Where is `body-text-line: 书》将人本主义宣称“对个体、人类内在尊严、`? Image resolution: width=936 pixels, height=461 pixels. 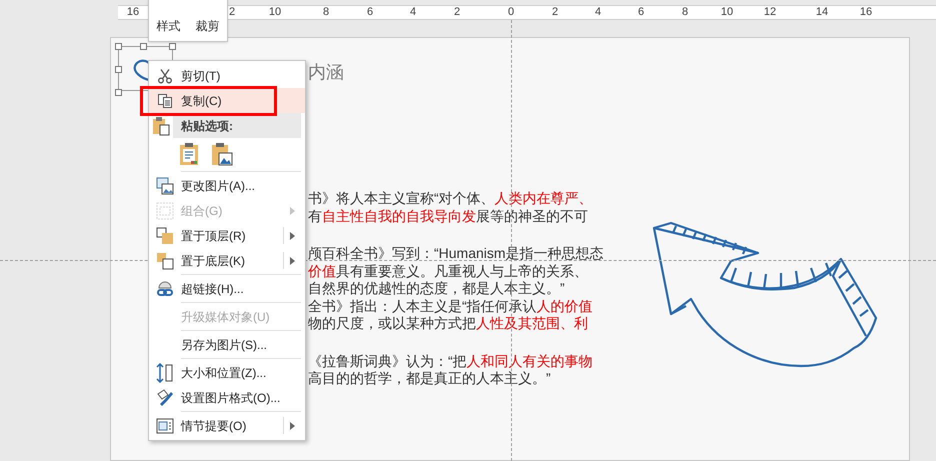
body-text-line: 书》将人本主义宣称“对个体、人类内在尊严、 is located at coordinates (451, 199).